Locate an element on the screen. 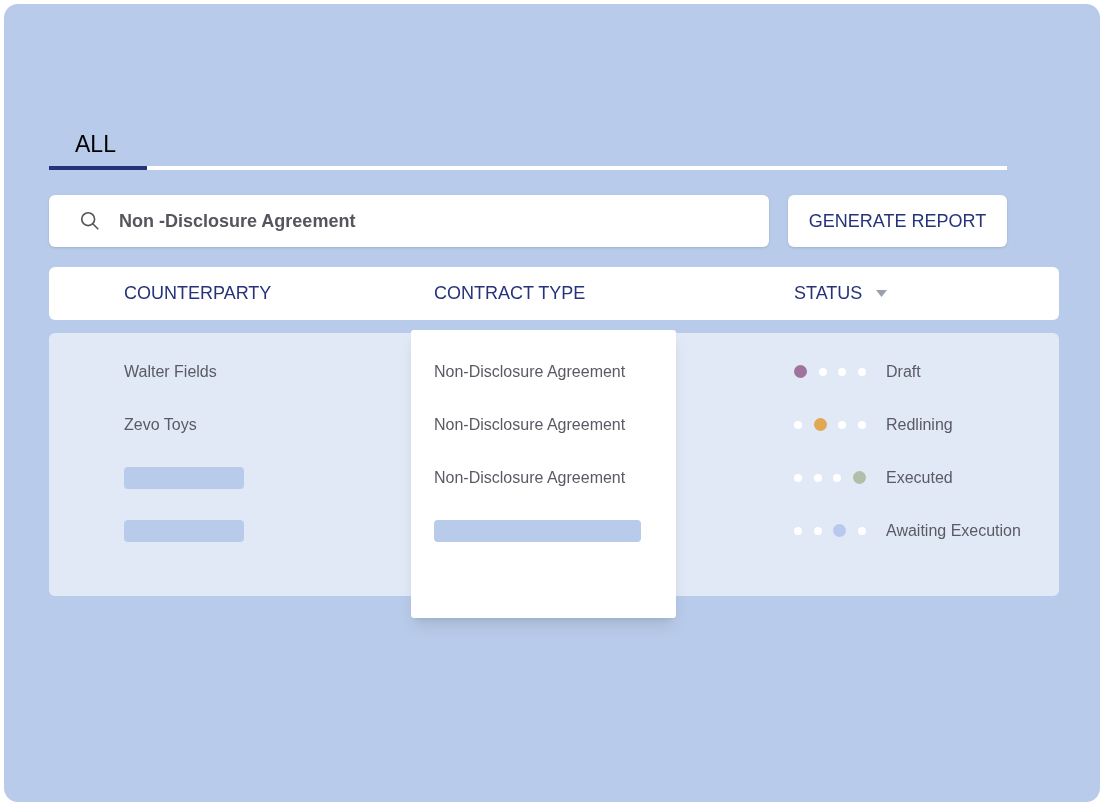 The image size is (1102, 806). status-label: Awaiting Execution is located at coordinates (953, 530).